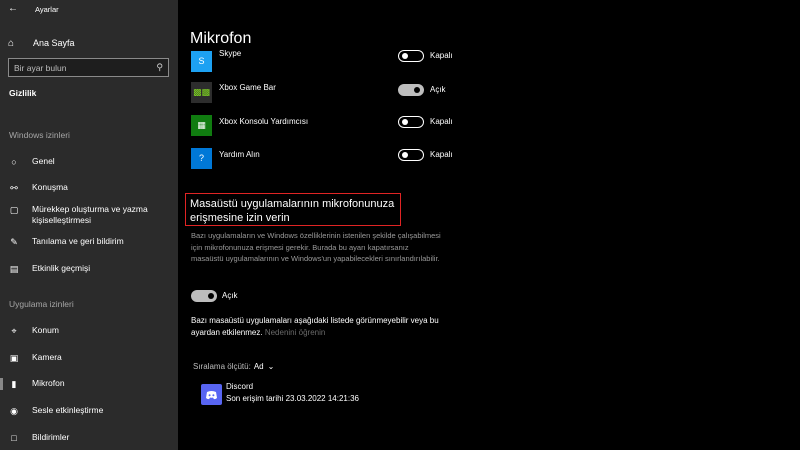  What do you see at coordinates (14, 358) in the screenshot?
I see `camera-icon: ▣` at bounding box center [14, 358].